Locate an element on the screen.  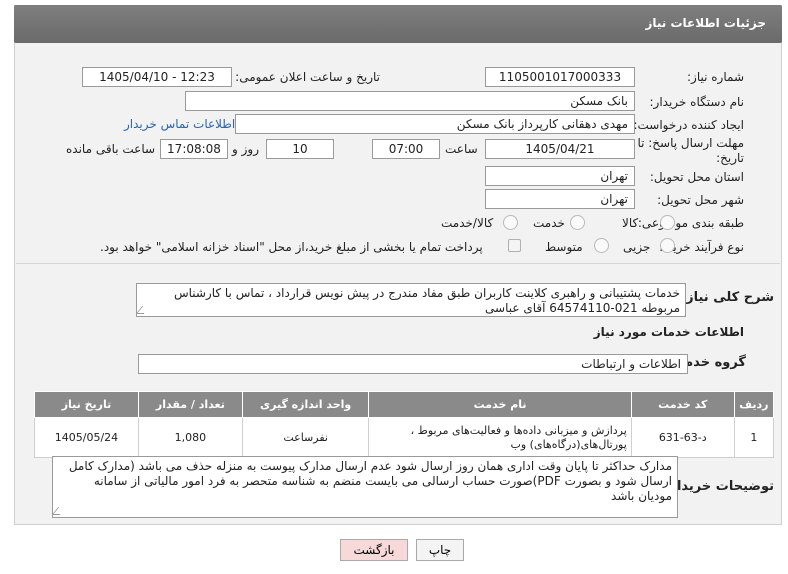
treasury-payment-checkbox is located at coordinates (514, 245).